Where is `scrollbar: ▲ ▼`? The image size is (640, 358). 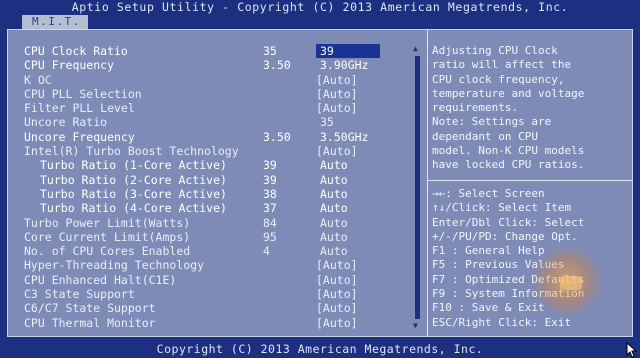
scrollbar: ▲ ▼ is located at coordinates (417, 187).